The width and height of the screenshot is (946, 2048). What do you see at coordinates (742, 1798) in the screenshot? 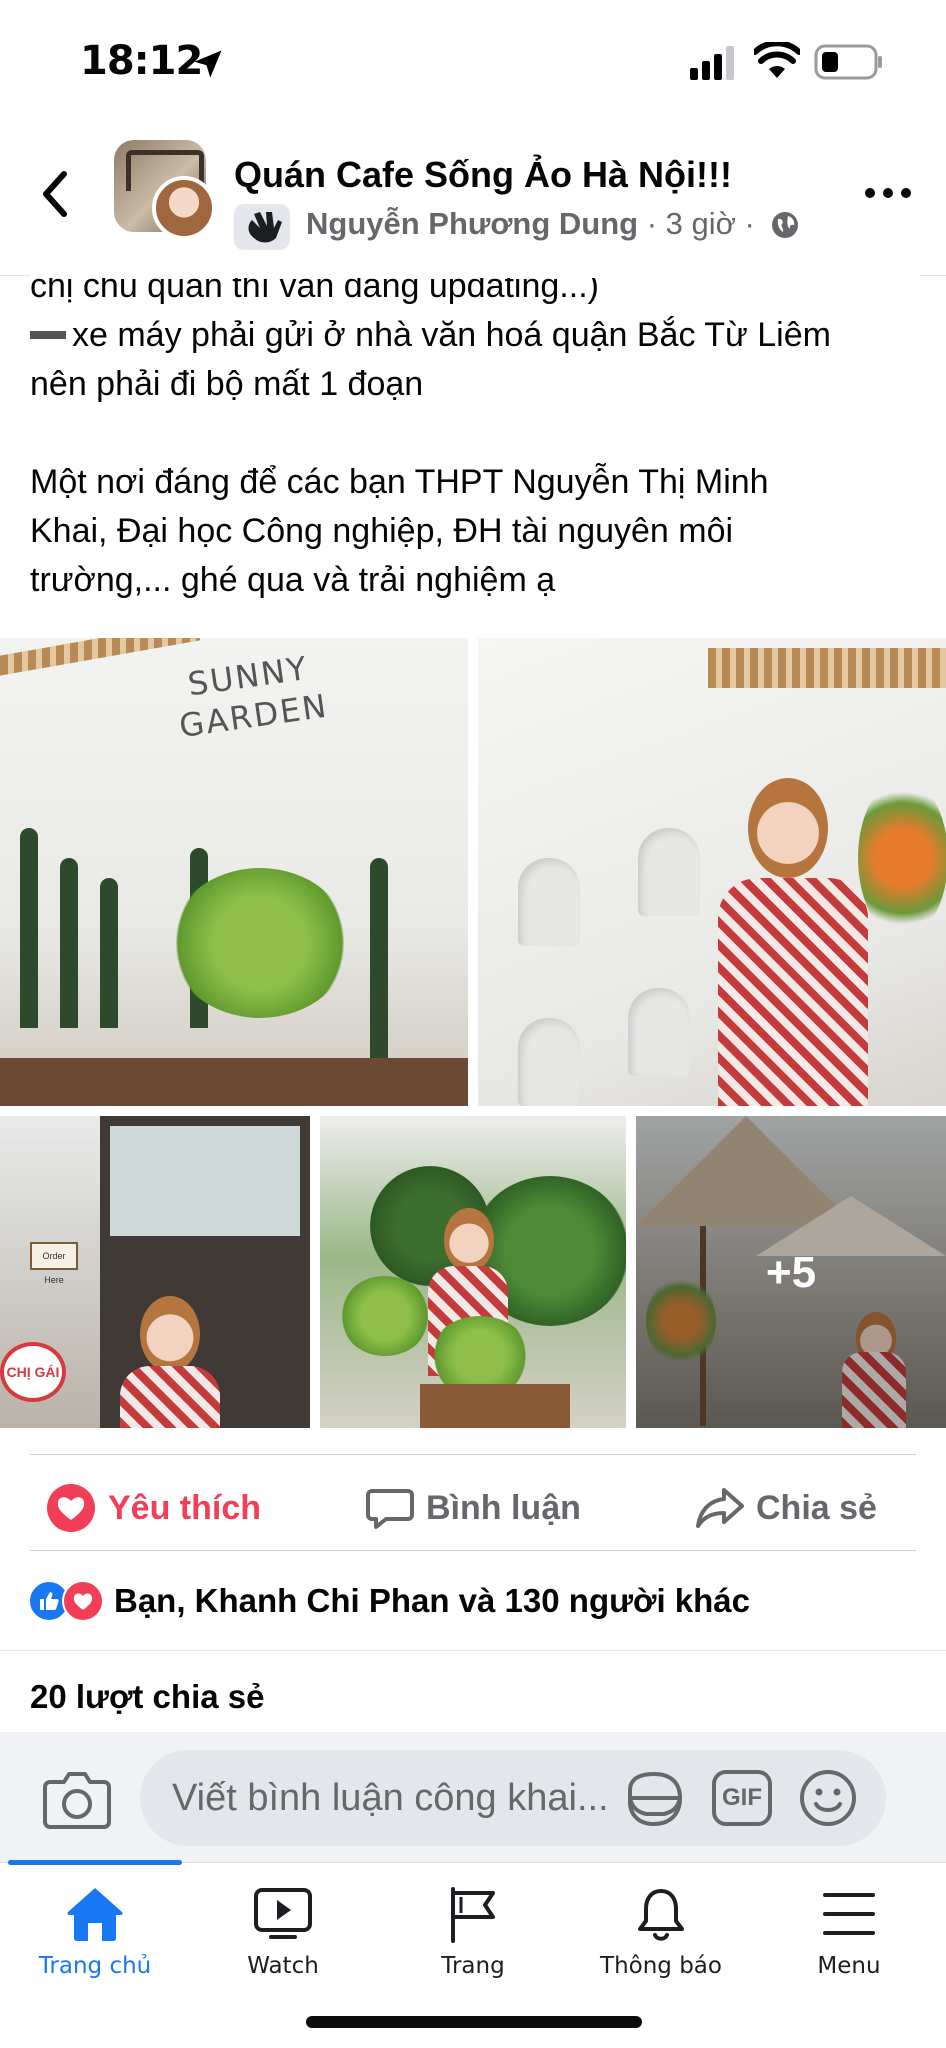
I see `gif-icon: GIF` at bounding box center [742, 1798].